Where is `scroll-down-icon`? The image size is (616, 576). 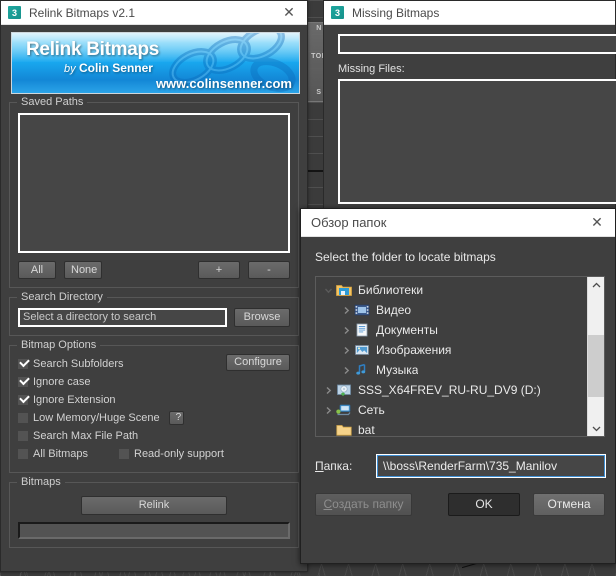
scroll-down-icon is located at coordinates (596, 428).